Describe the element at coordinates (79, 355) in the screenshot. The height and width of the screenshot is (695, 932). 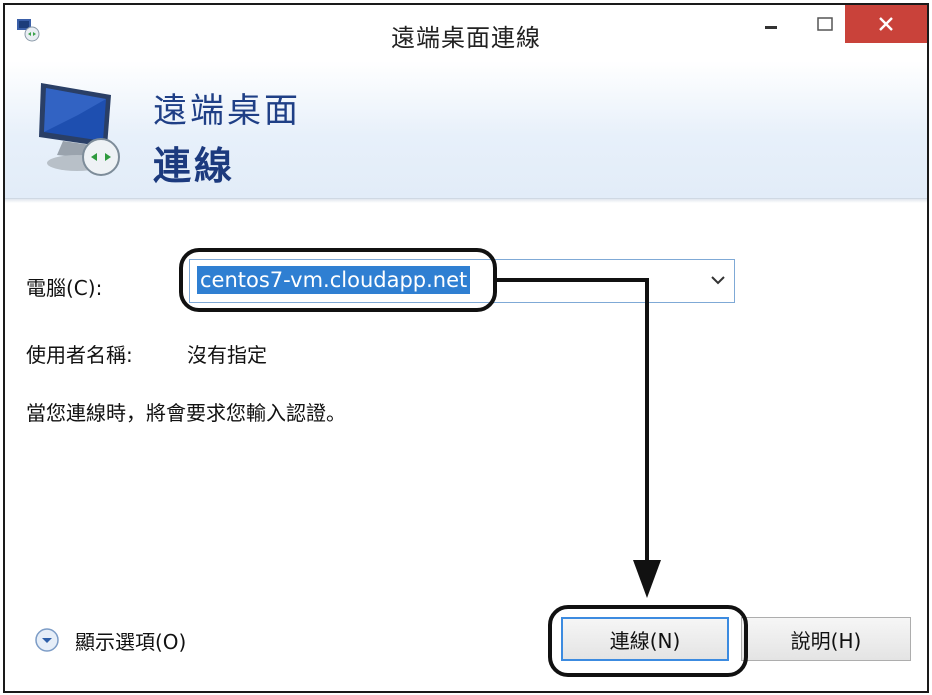
I see `username-label: 使用者名稱:` at that location.